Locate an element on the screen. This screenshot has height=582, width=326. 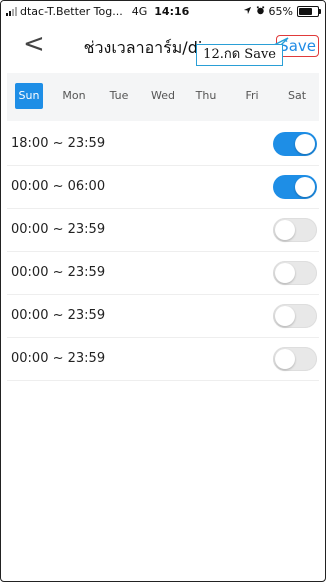
network-type: 4G is located at coordinates (139, 11).